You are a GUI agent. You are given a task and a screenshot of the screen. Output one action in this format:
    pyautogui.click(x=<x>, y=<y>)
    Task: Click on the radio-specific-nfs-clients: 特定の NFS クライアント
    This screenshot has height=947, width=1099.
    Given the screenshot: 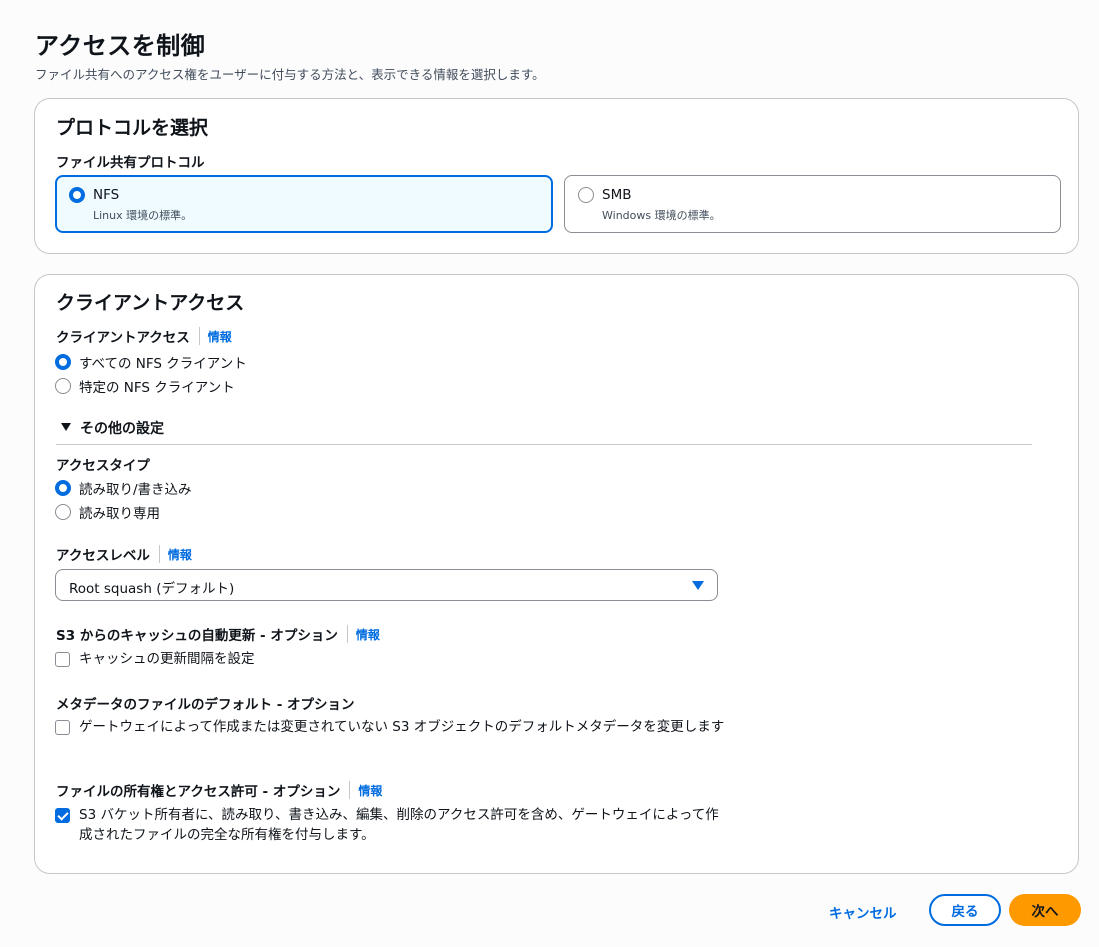 What is the action you would take?
    pyautogui.click(x=145, y=386)
    